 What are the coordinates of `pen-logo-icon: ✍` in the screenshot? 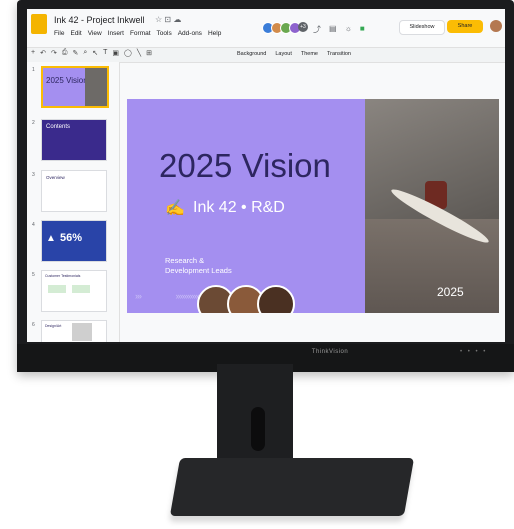 It's located at (175, 208).